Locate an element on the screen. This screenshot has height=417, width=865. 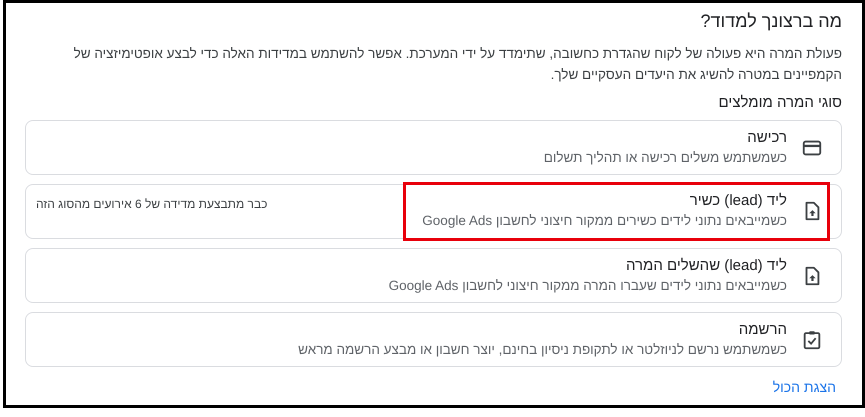
option-card: רכישה כשמשתמש משלים רכישה או תהליך תשלום is located at coordinates (433, 147).